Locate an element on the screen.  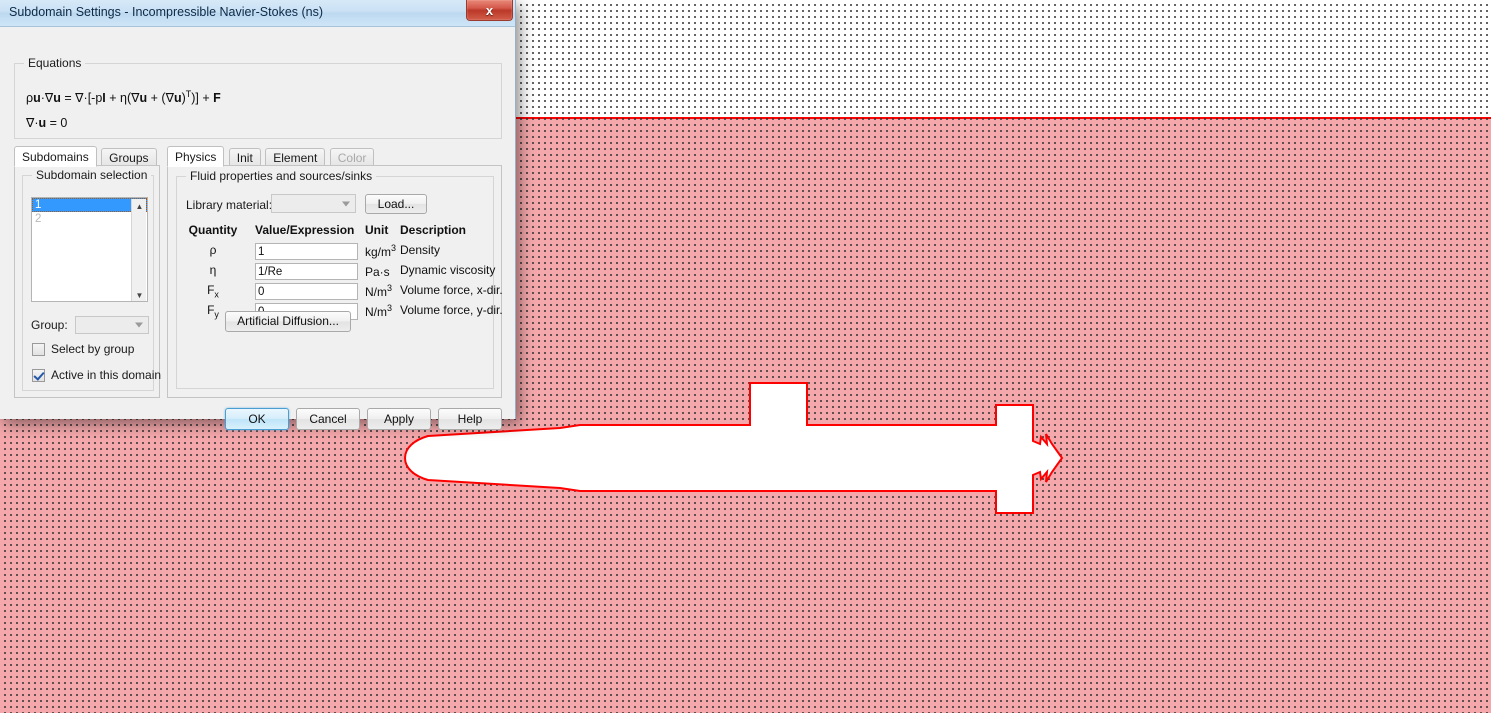
quantity-viscosity: η is located at coordinates (213, 270).